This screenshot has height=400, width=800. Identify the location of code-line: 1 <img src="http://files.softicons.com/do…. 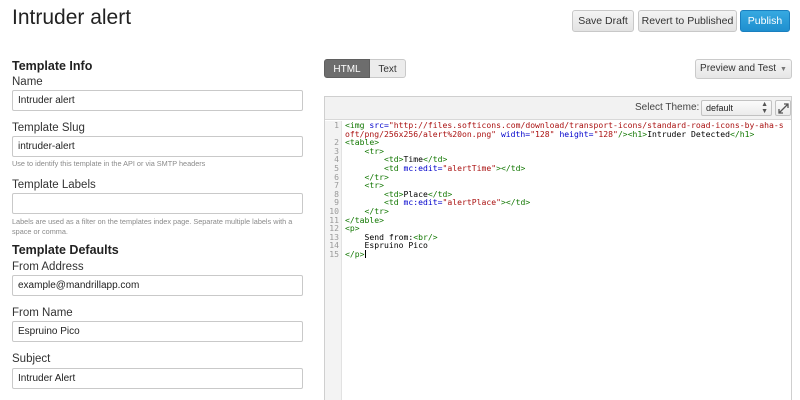
(558, 129).